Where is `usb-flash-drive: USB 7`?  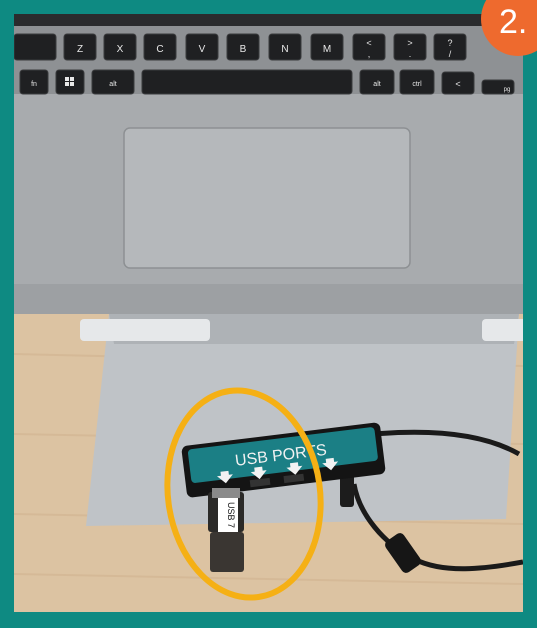
usb-flash-drive: USB 7 is located at coordinates (226, 530).